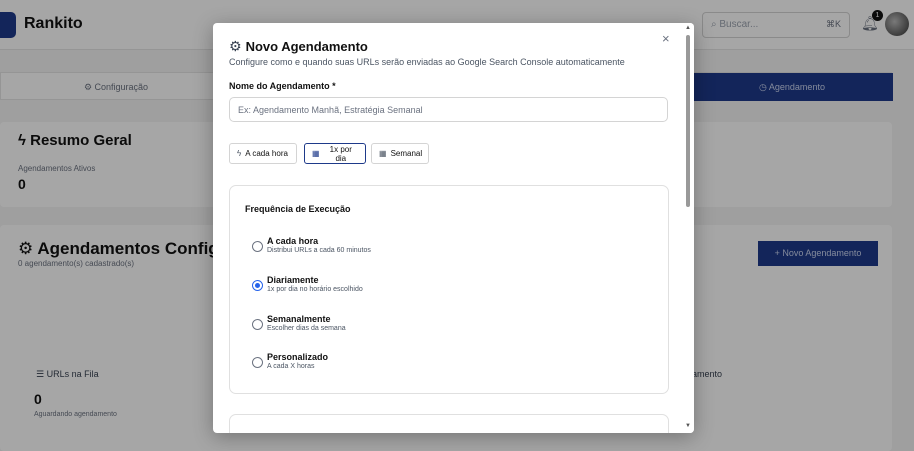 This screenshot has width=914, height=451. Describe the element at coordinates (666, 38) in the screenshot. I see `close-icon: ×` at that location.